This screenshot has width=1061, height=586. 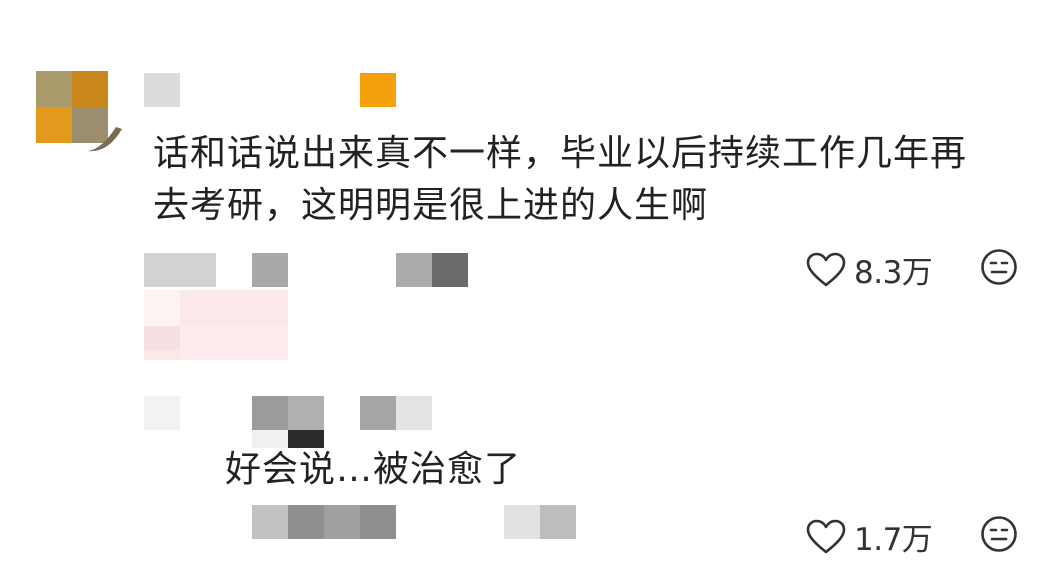 I want to click on avatar-tail, so click(x=105, y=139).